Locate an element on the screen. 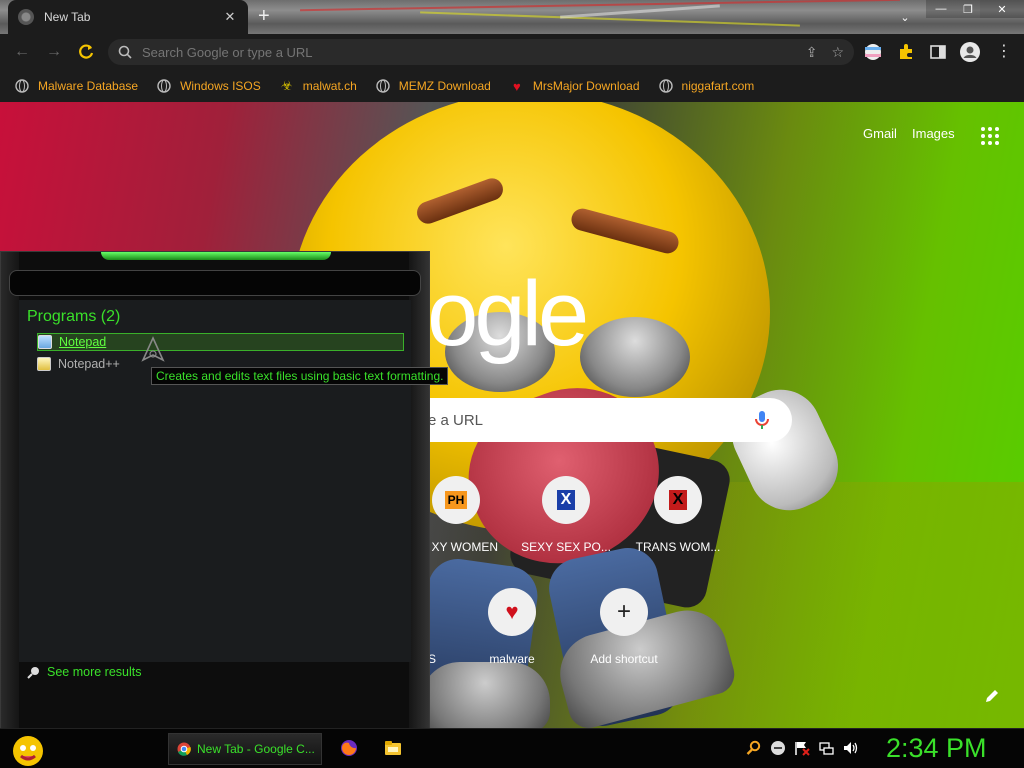  shortcut-favicon: PH is located at coordinates (456, 500).